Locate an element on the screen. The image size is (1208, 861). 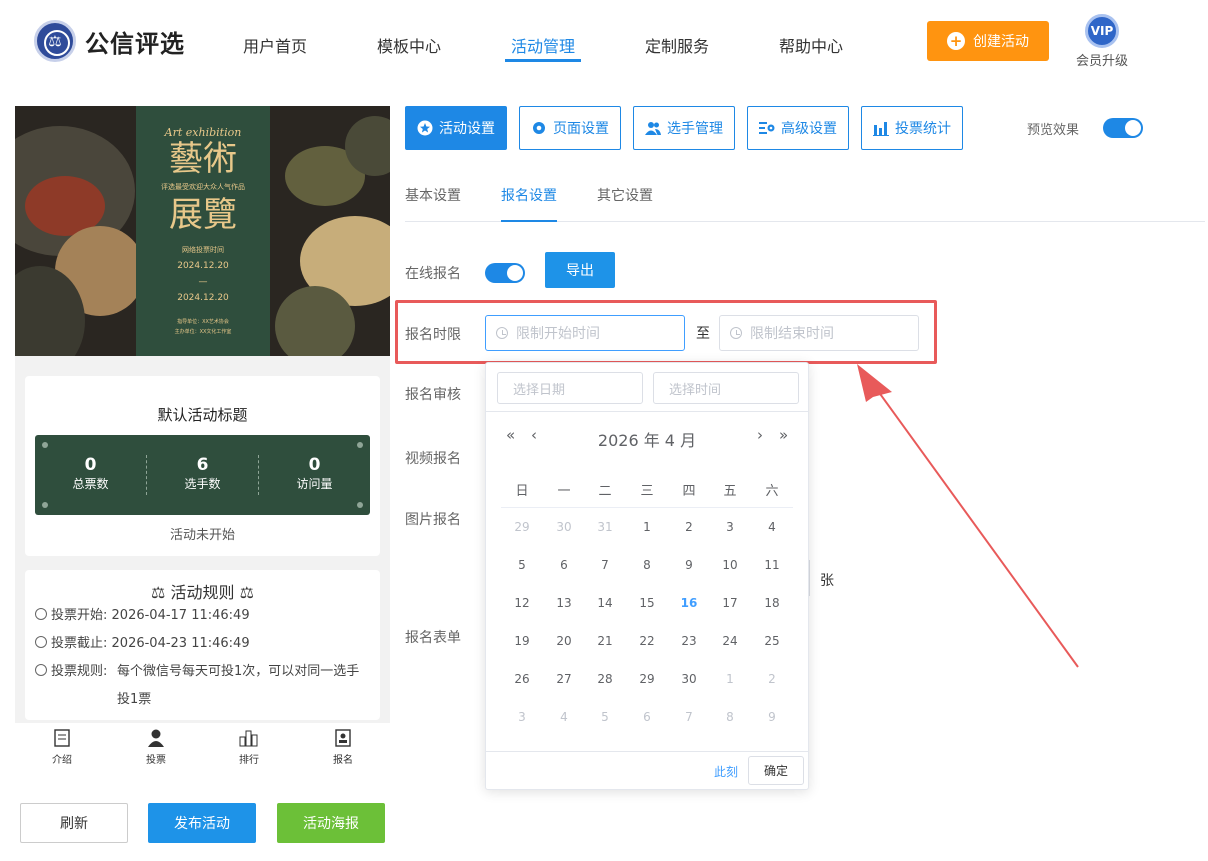
tab-activity-settings: 活动设置 is located at coordinates (456, 128).